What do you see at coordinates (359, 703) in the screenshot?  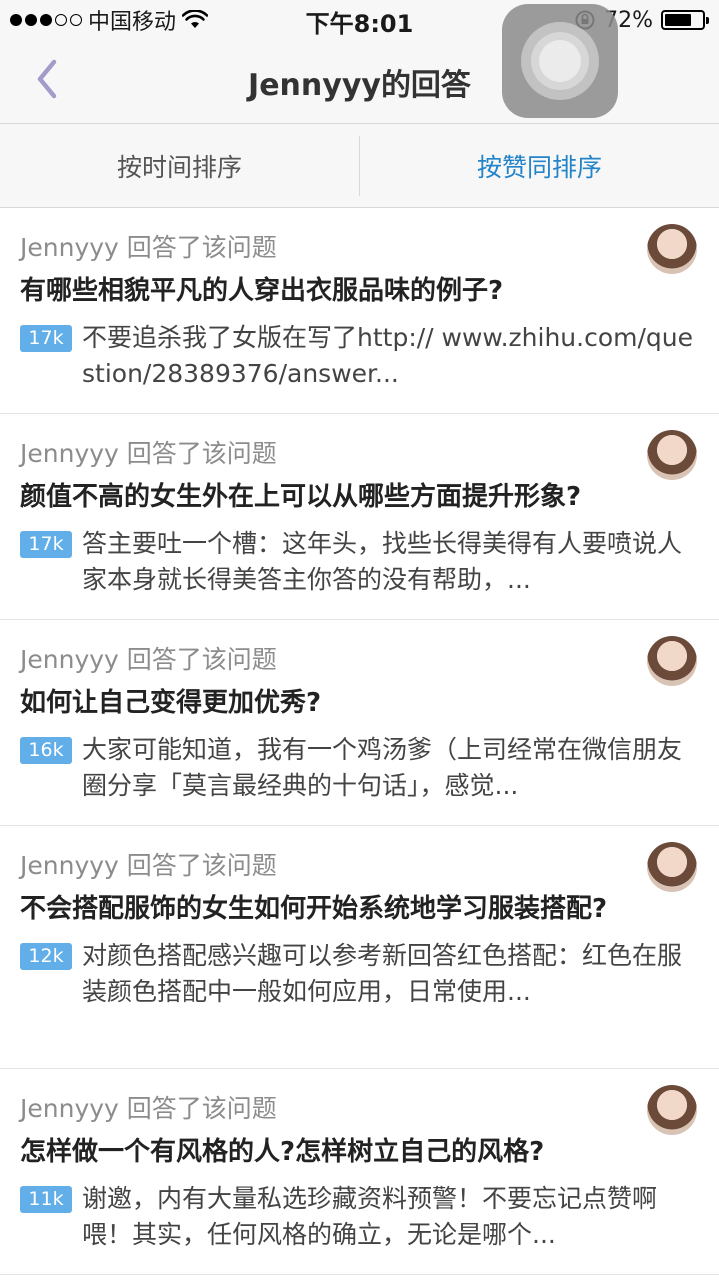 I see `question-title: 如何让自己变得更加优秀?` at bounding box center [359, 703].